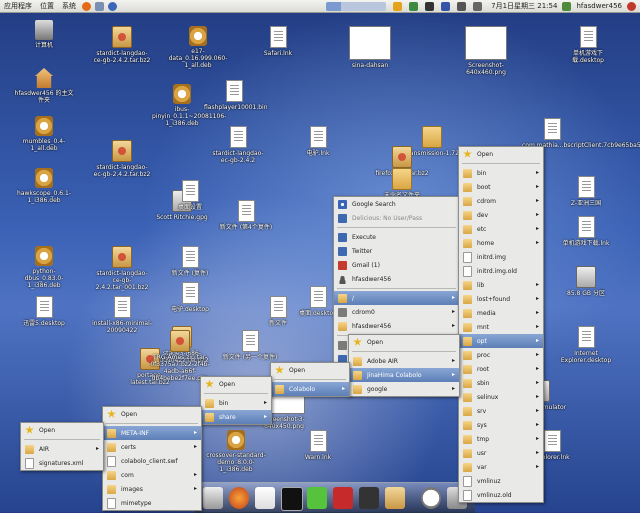 This screenshot has height=513, width=640. Describe the element at coordinates (190, 261) in the screenshot. I see `desktop-icon: 新文件 (复件)` at that location.